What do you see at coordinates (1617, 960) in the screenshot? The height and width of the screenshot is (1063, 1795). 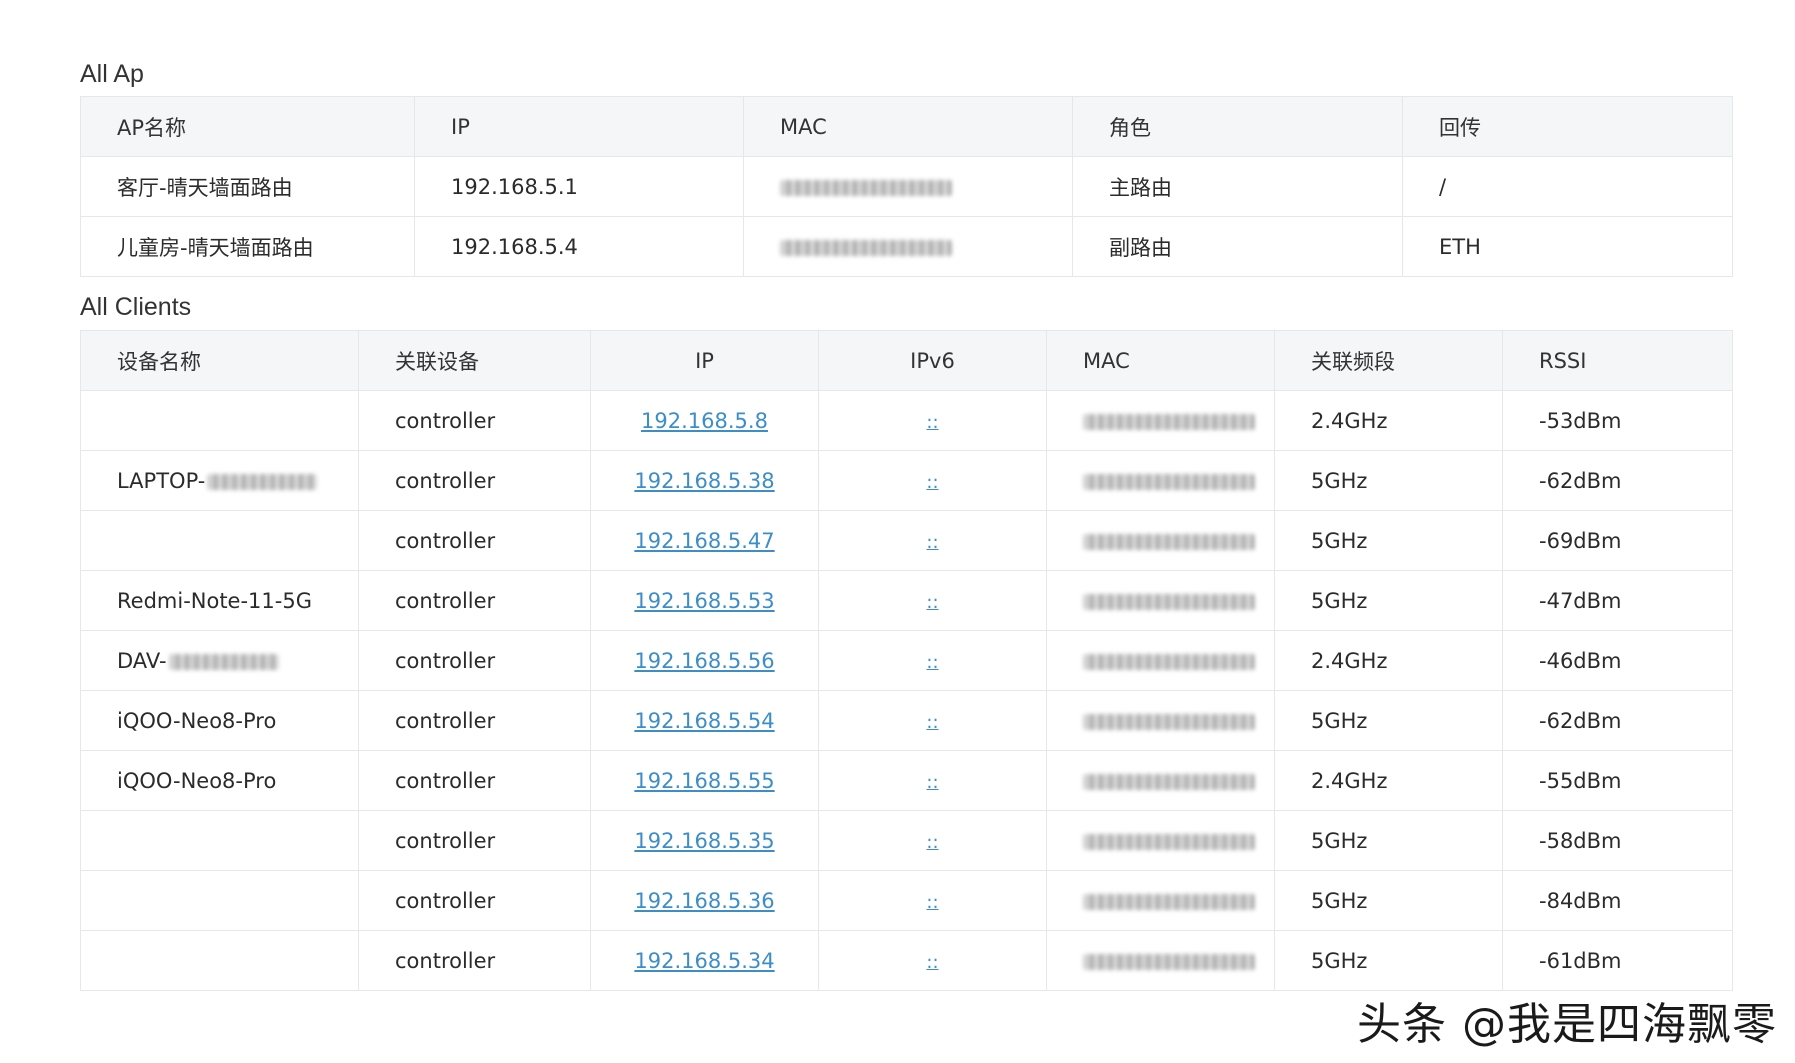 I see `client-rssi: -61dBm` at bounding box center [1617, 960].